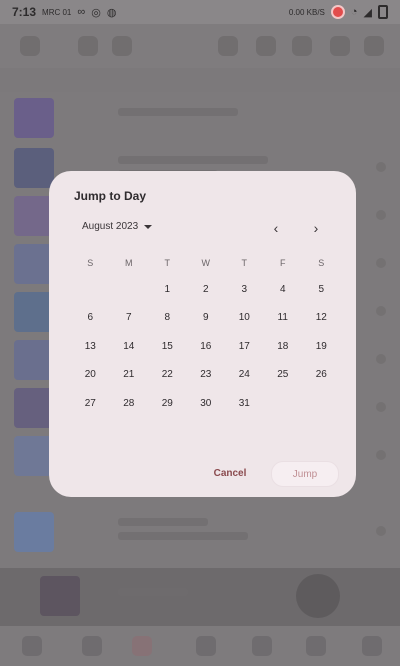 This screenshot has height=666, width=400. What do you see at coordinates (228, 46) in the screenshot?
I see `search-icon` at bounding box center [228, 46].